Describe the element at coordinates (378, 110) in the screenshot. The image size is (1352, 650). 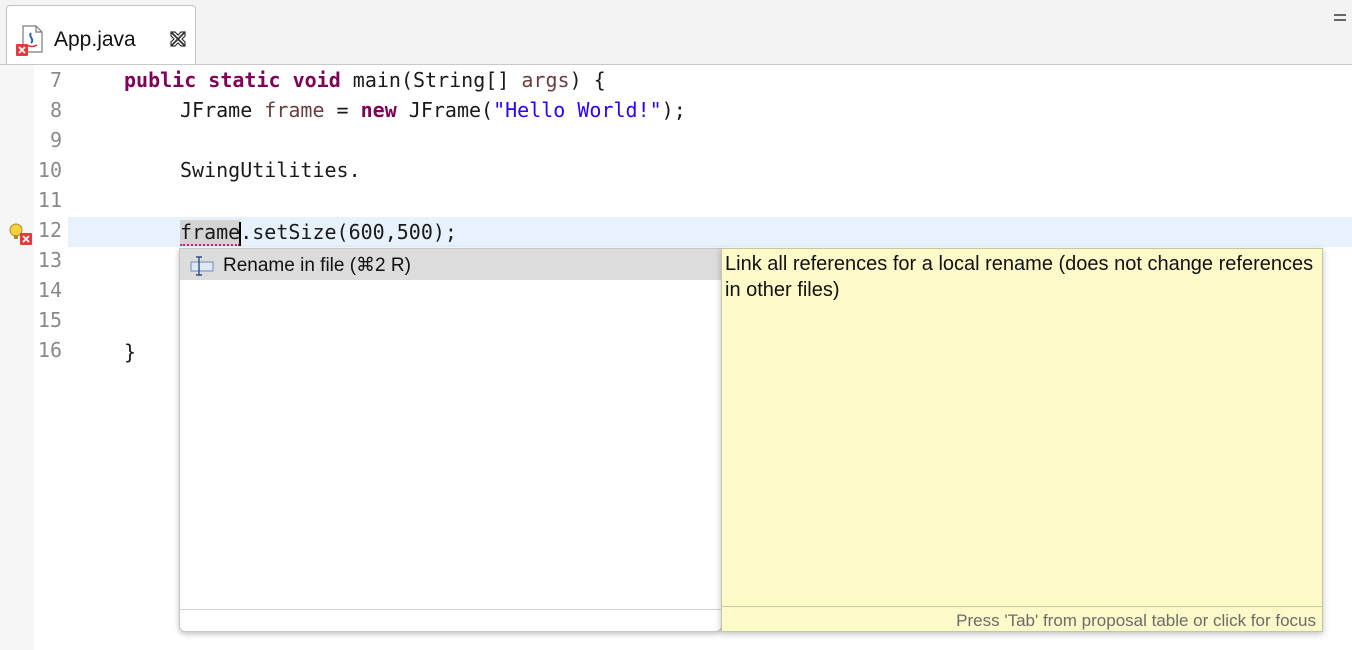
I see `keyword: new` at that location.